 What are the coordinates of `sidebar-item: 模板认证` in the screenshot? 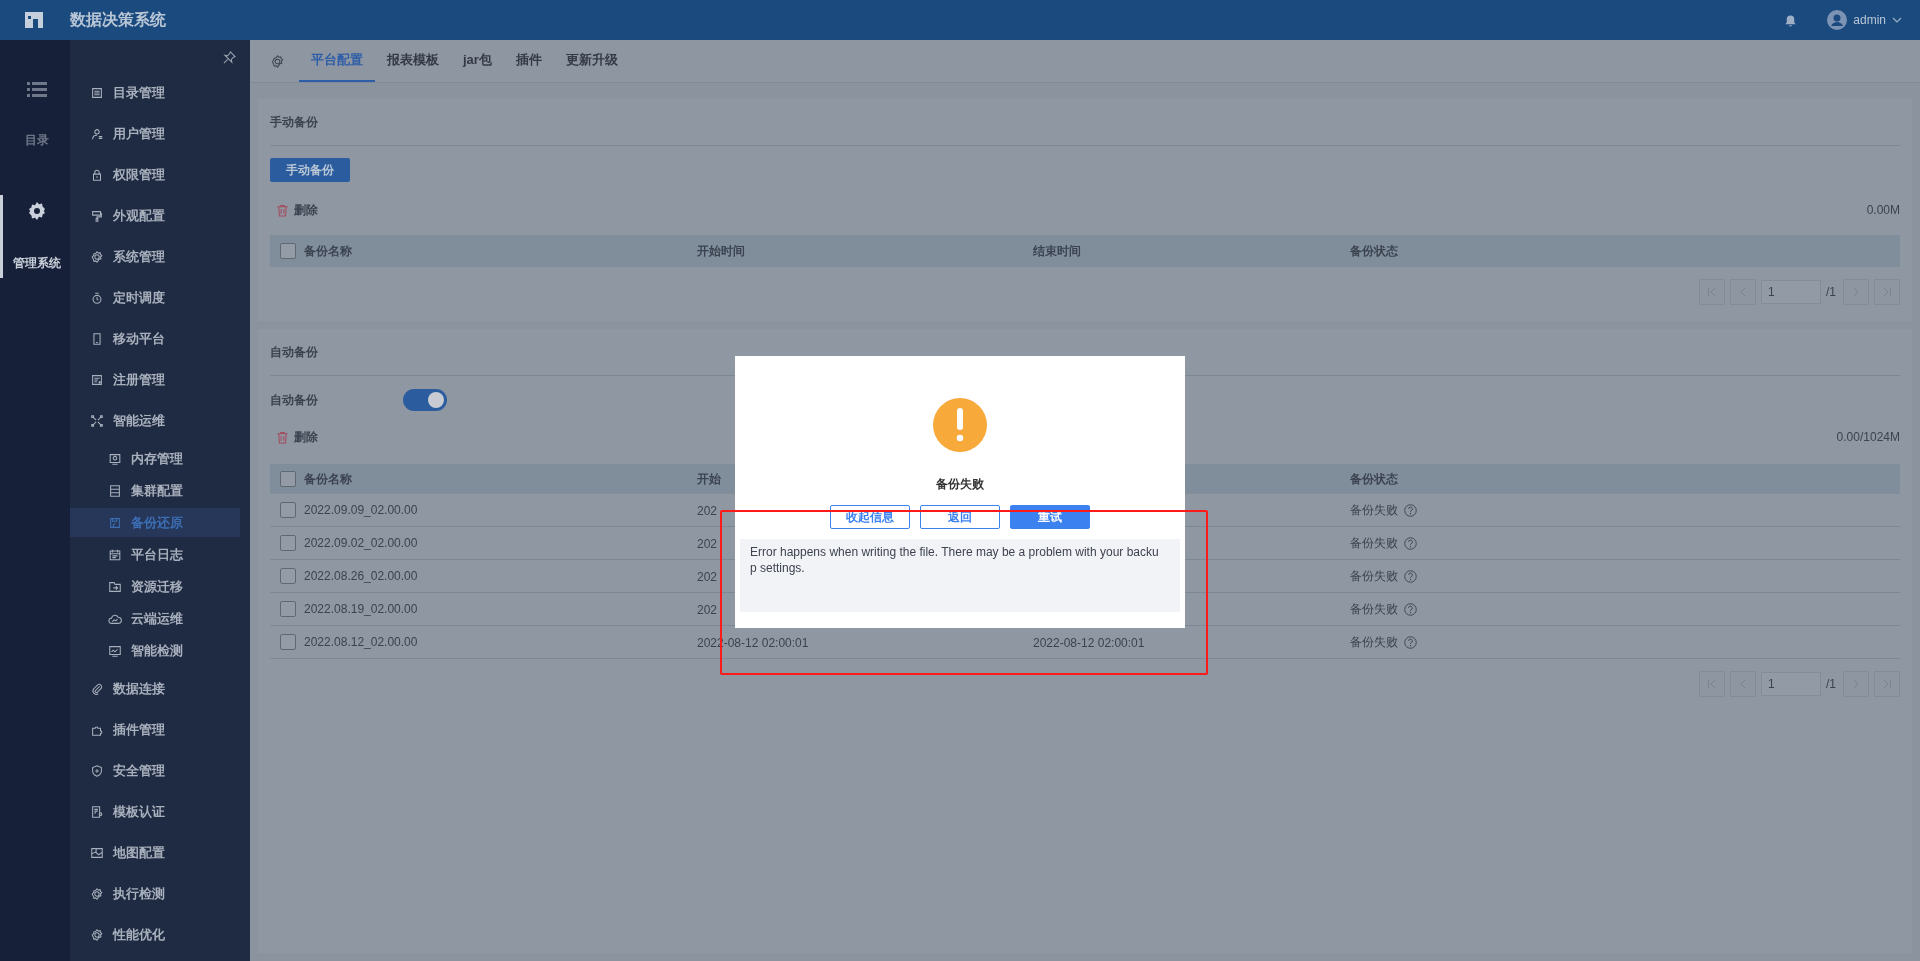 It's located at (155, 811).